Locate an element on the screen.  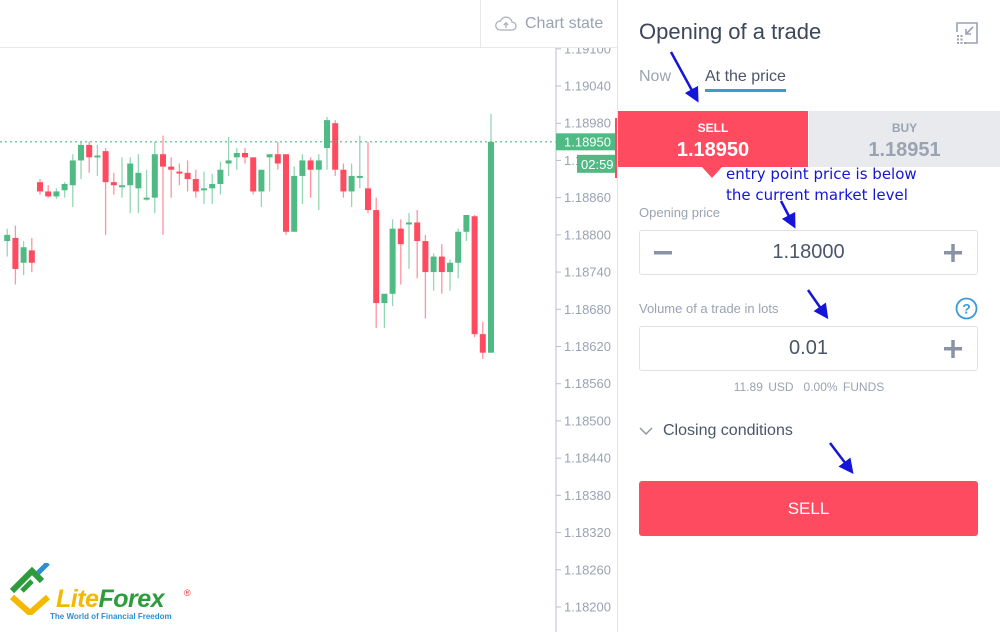
increase-price-button is located at coordinates (953, 253).